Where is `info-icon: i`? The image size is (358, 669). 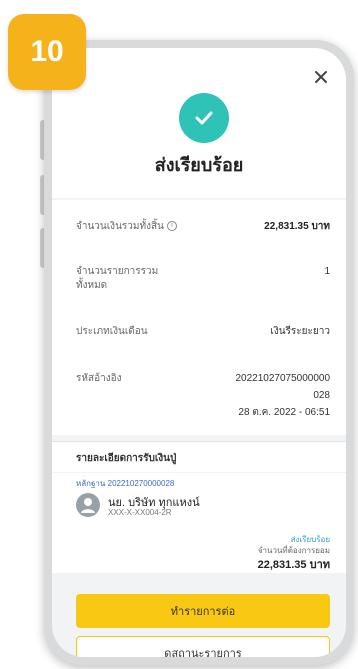 info-icon: i is located at coordinates (171, 226).